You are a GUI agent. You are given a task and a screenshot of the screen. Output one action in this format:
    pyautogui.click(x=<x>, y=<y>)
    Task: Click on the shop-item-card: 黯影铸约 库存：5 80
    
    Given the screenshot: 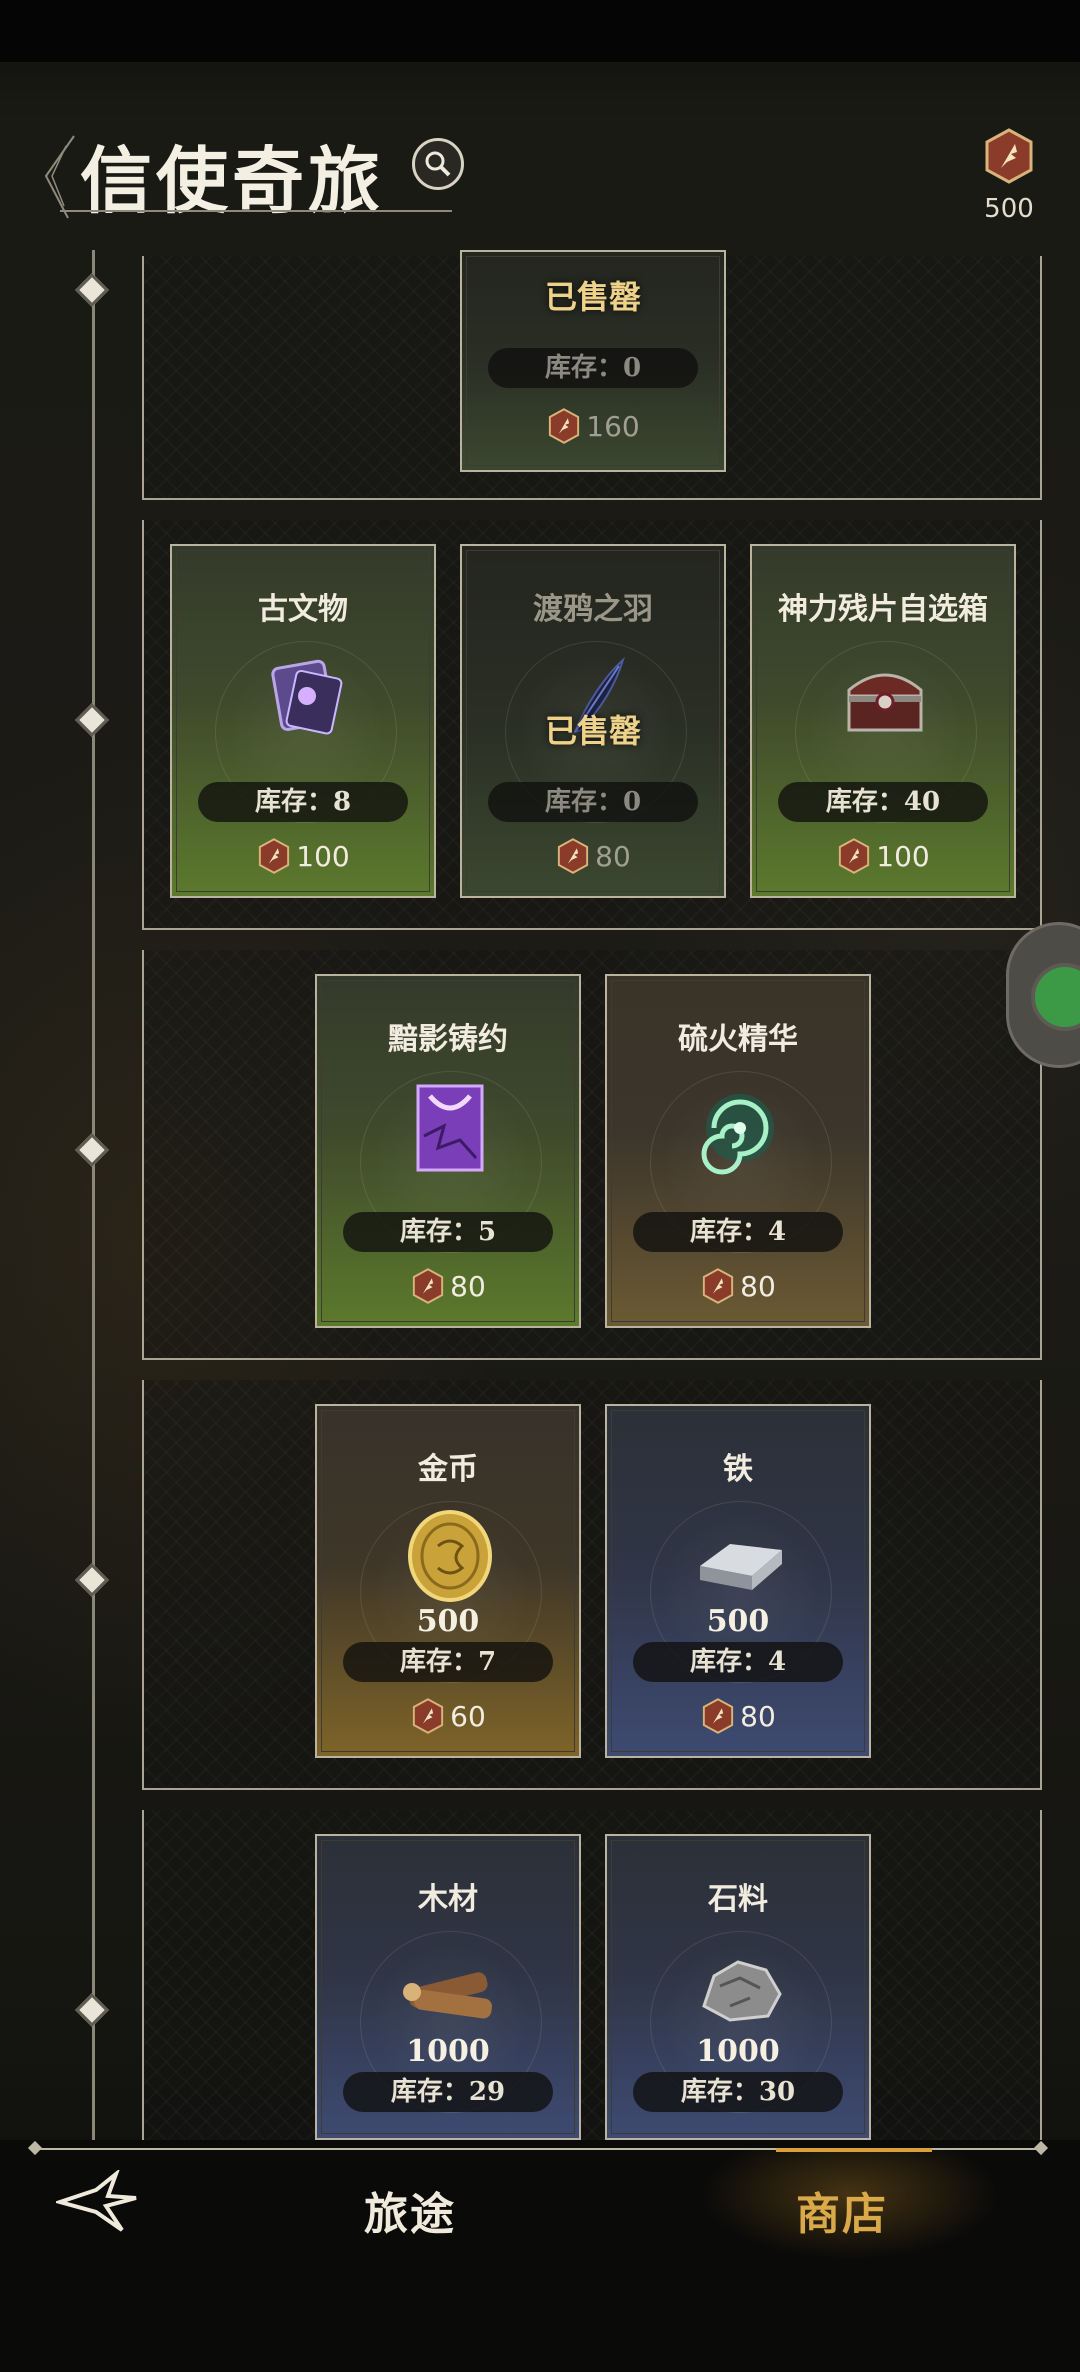 What is the action you would take?
    pyautogui.click(x=448, y=1151)
    